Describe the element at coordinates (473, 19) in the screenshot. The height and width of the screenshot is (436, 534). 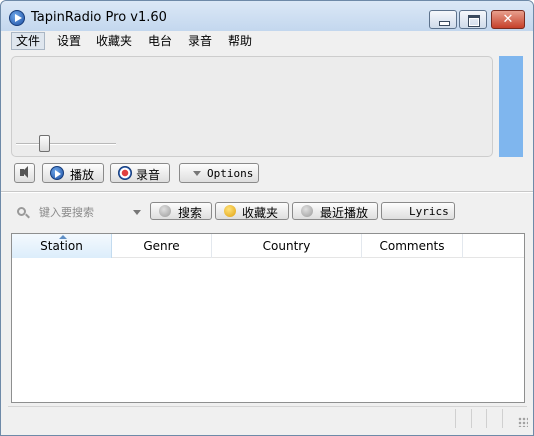
I see `maximize-button` at that location.